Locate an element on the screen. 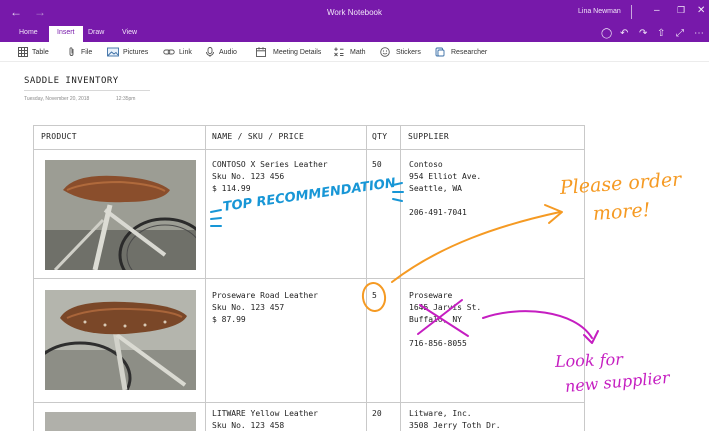 The image size is (709, 431). ink-orange-arrow is located at coordinates (476, 247).